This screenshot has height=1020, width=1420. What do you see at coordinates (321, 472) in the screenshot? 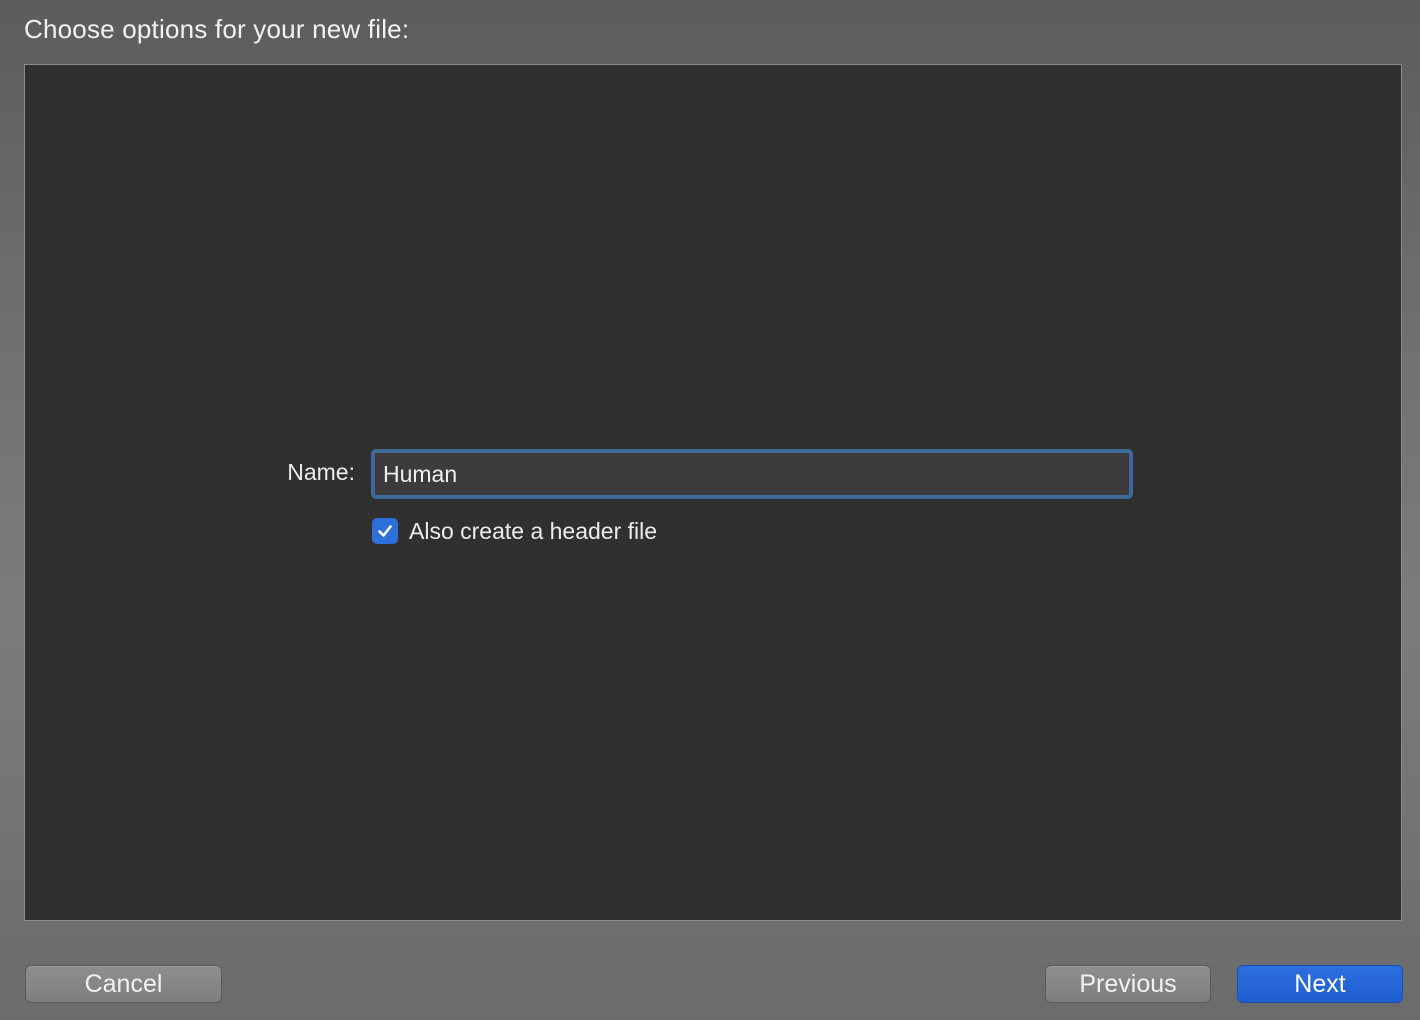
I see `name-label: Name:` at bounding box center [321, 472].